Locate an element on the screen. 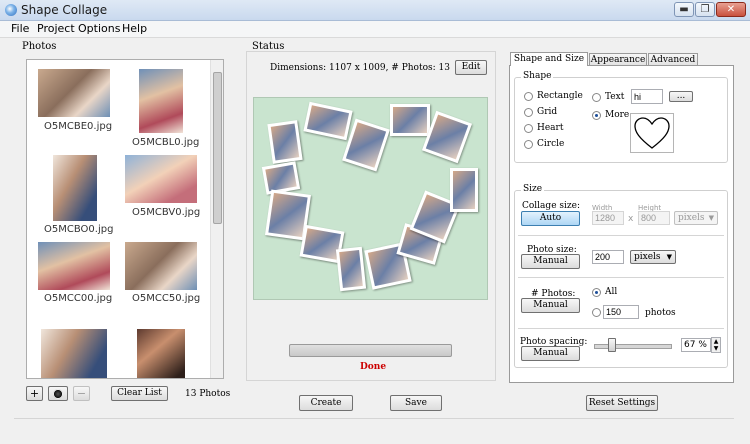 The image size is (750, 444). photo-filename: O5MCBO0.jpg is located at coordinates (79, 229).